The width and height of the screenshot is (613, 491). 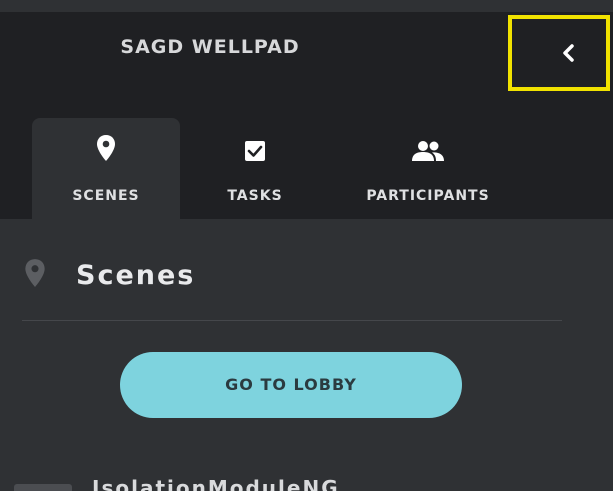 What do you see at coordinates (210, 47) in the screenshot?
I see `panel-title: SAGD WELLPAD` at bounding box center [210, 47].